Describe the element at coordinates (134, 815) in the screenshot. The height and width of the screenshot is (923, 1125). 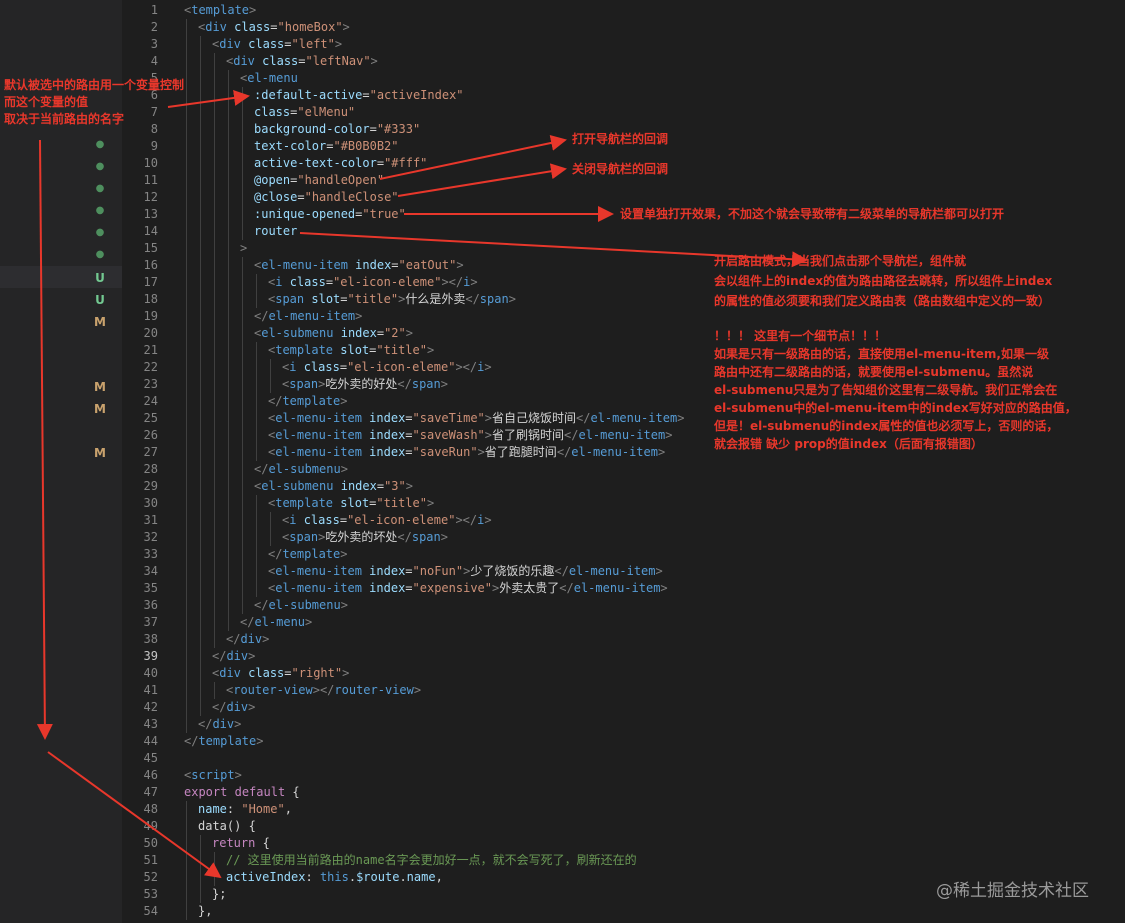
I see `arrow-active-index` at that location.